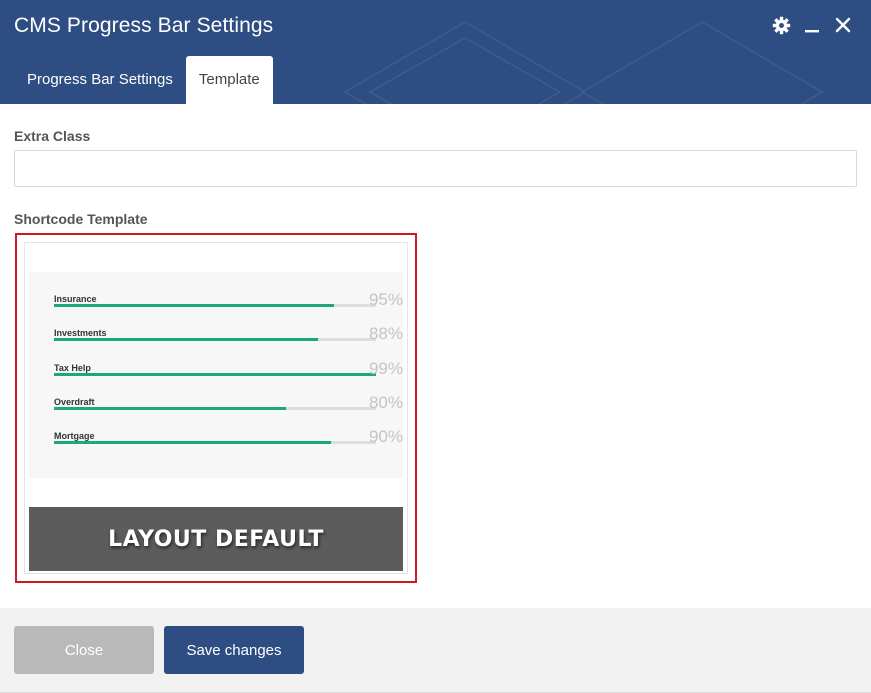 The image size is (871, 693). I want to click on preview-item-label: Investments, so click(80, 333).